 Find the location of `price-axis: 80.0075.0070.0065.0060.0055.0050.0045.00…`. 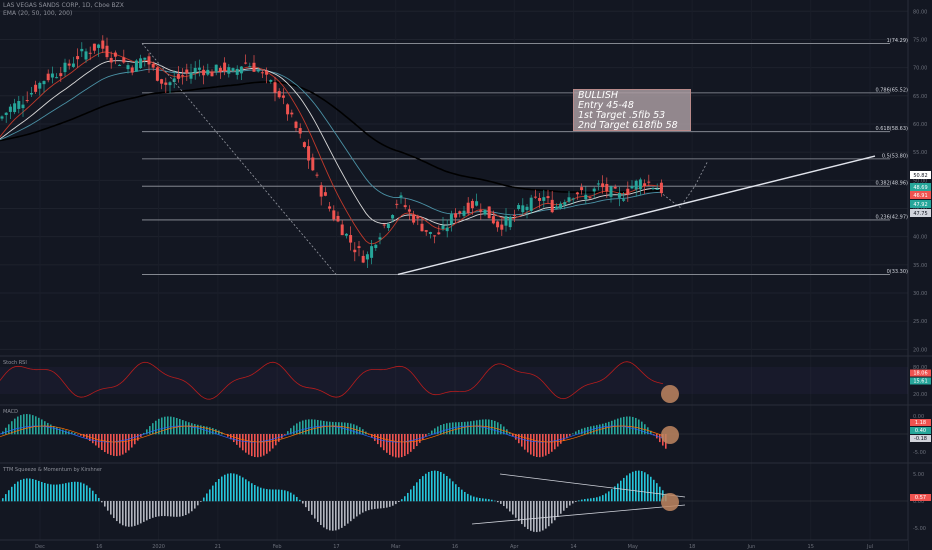

price-axis: 80.0075.0070.0065.0060.0055.0050.0045.00… is located at coordinates (919, 275).